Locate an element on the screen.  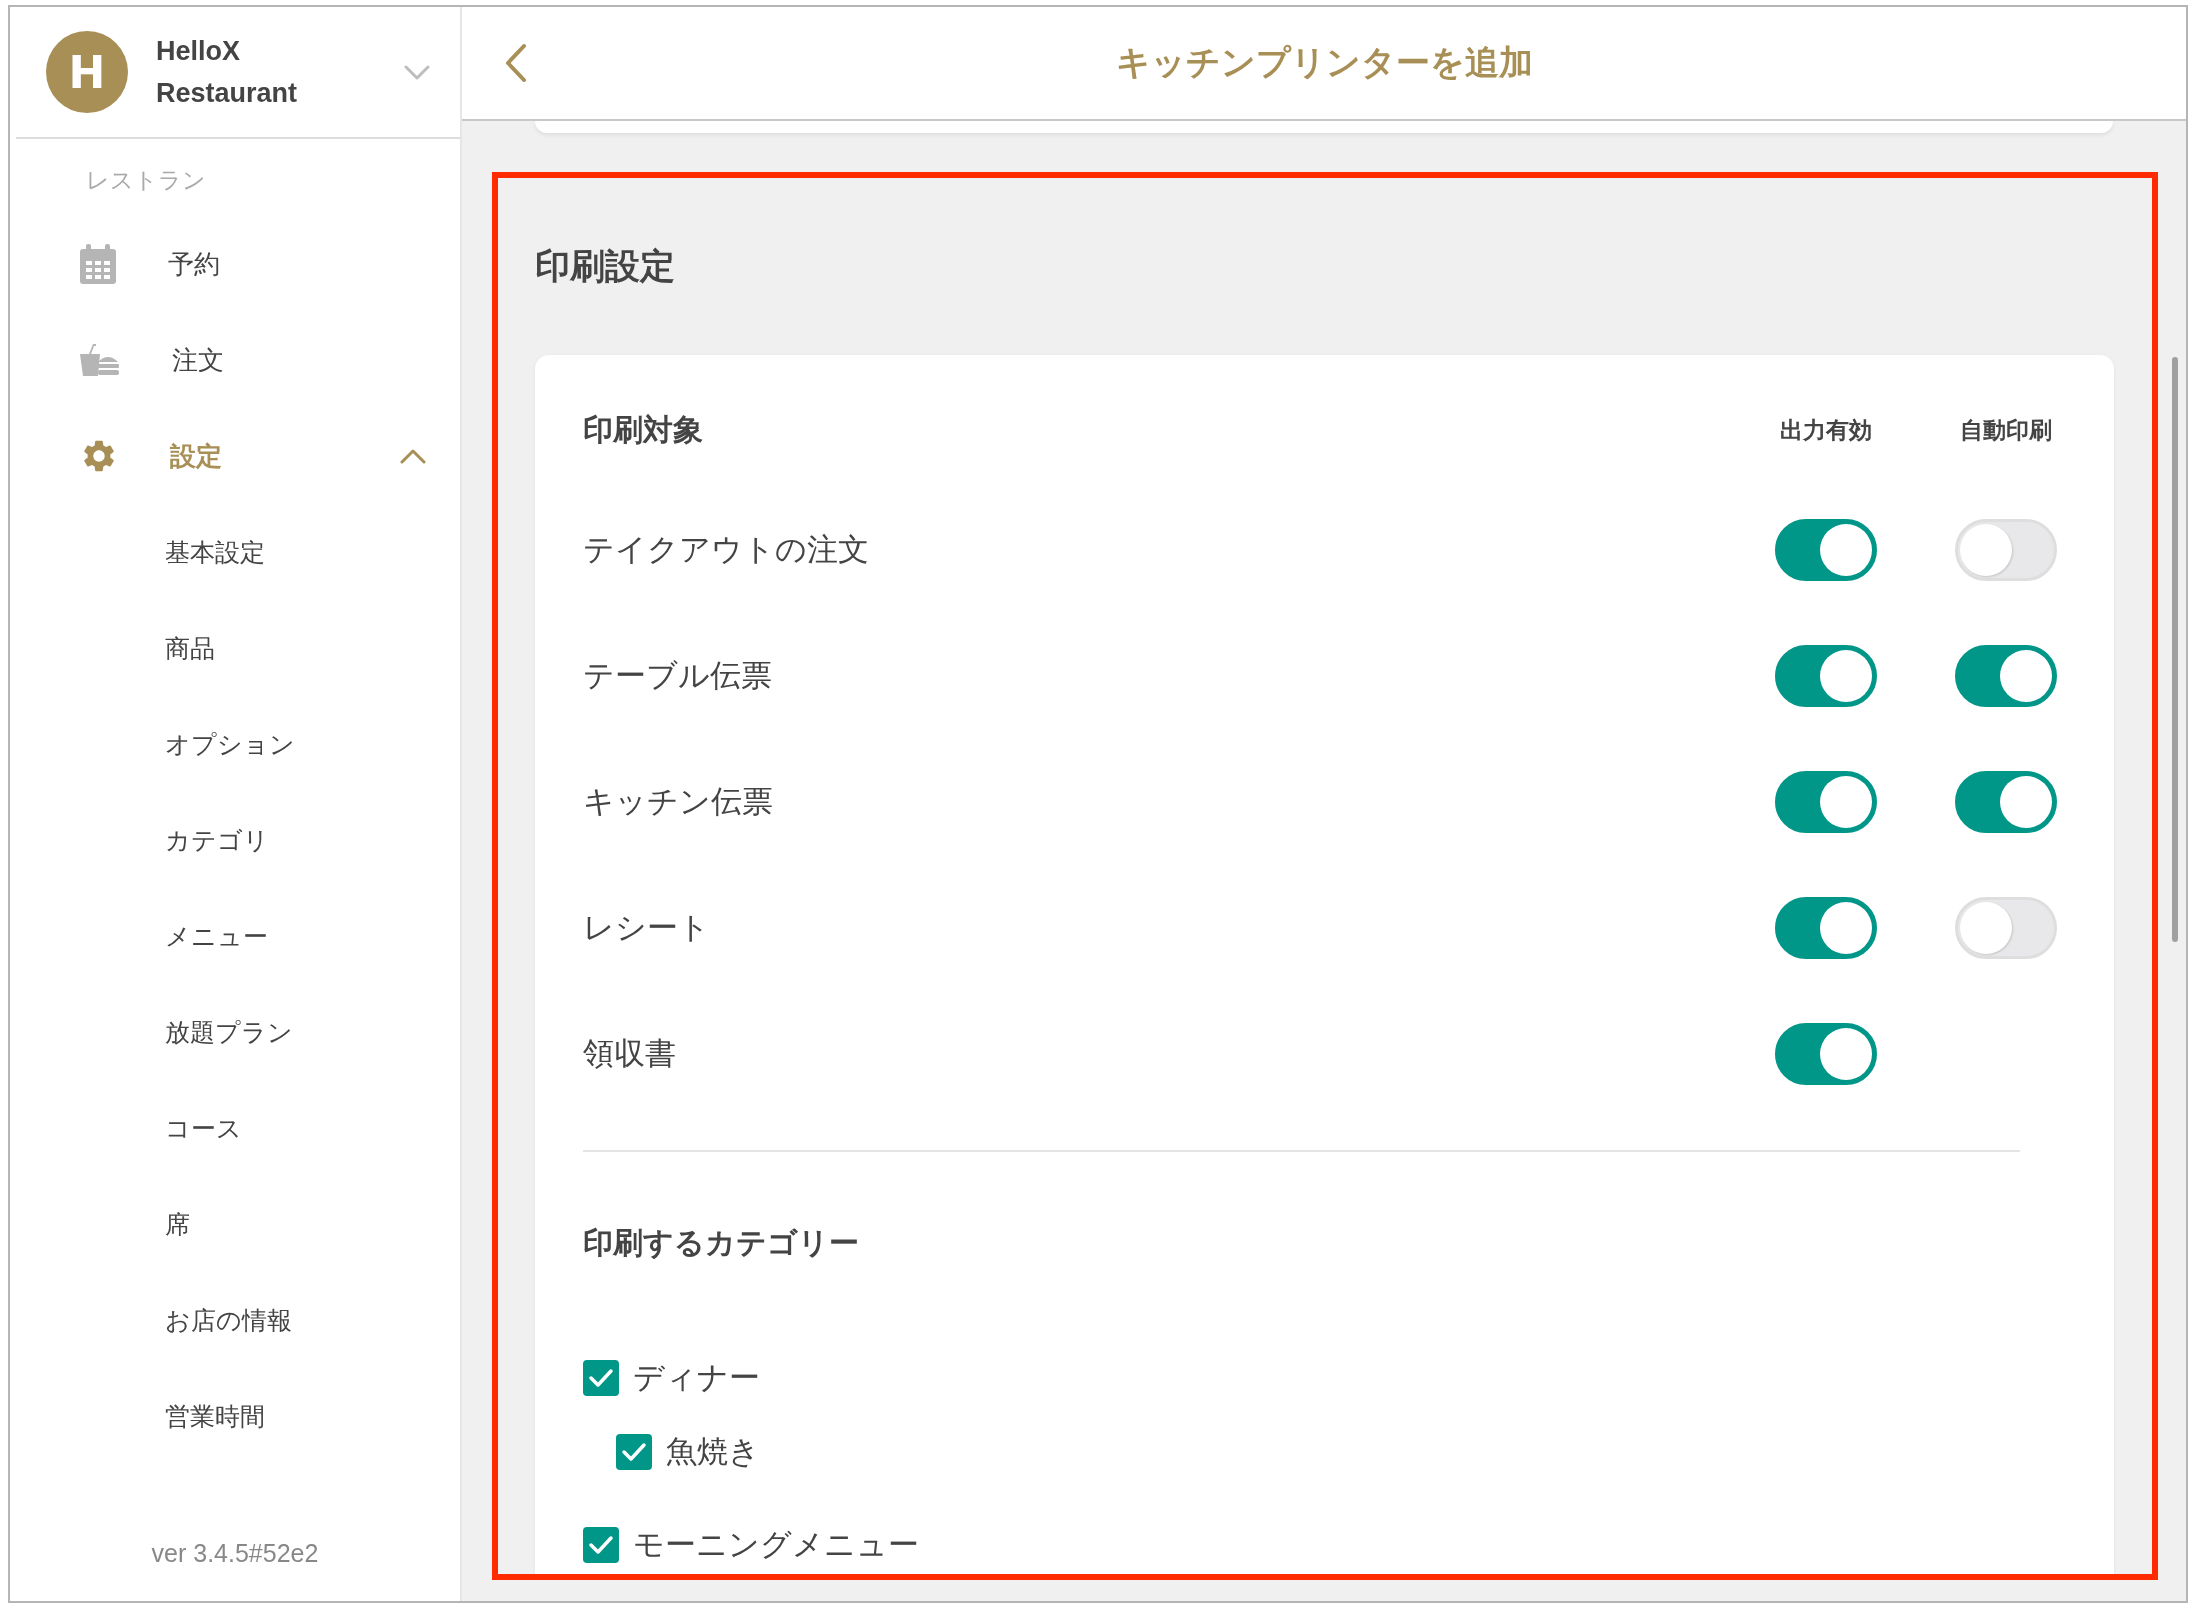
subsection-title: 印刷するカテゴリー is located at coordinates (721, 1242).